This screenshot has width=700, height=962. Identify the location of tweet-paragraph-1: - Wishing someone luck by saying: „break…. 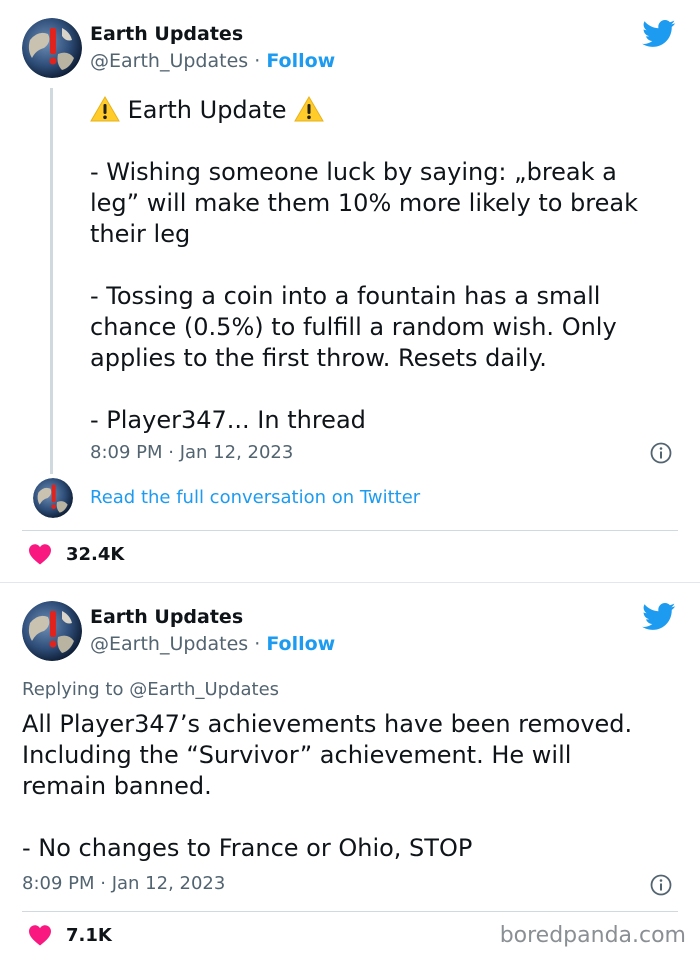
(364, 203).